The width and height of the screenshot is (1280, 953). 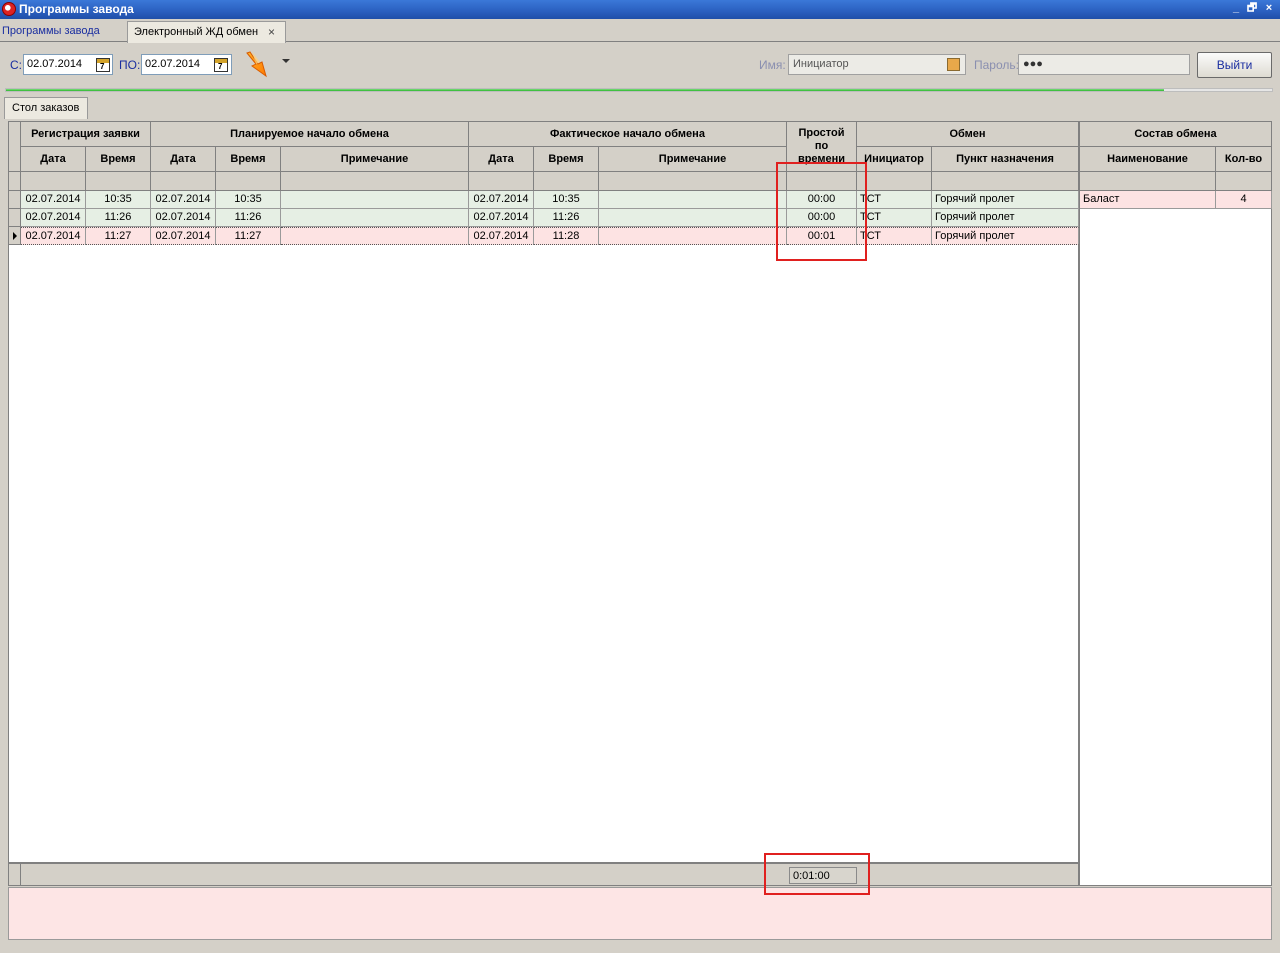 I want to click on col-reg-time: Время, so click(x=118, y=159).